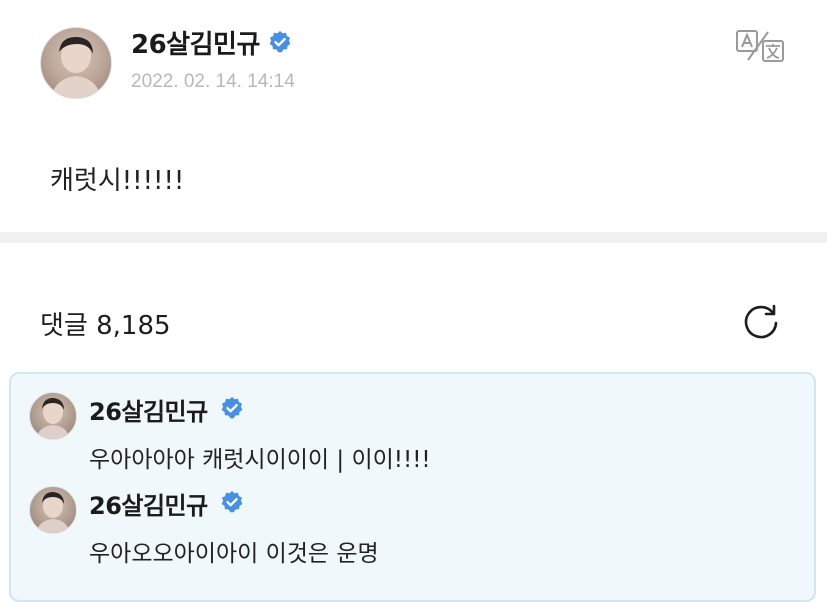 This screenshot has height=602, width=827. Describe the element at coordinates (412, 525) in the screenshot. I see `artist-comment: 26살김민규 우아오오아이아이 이것은 운명` at that location.